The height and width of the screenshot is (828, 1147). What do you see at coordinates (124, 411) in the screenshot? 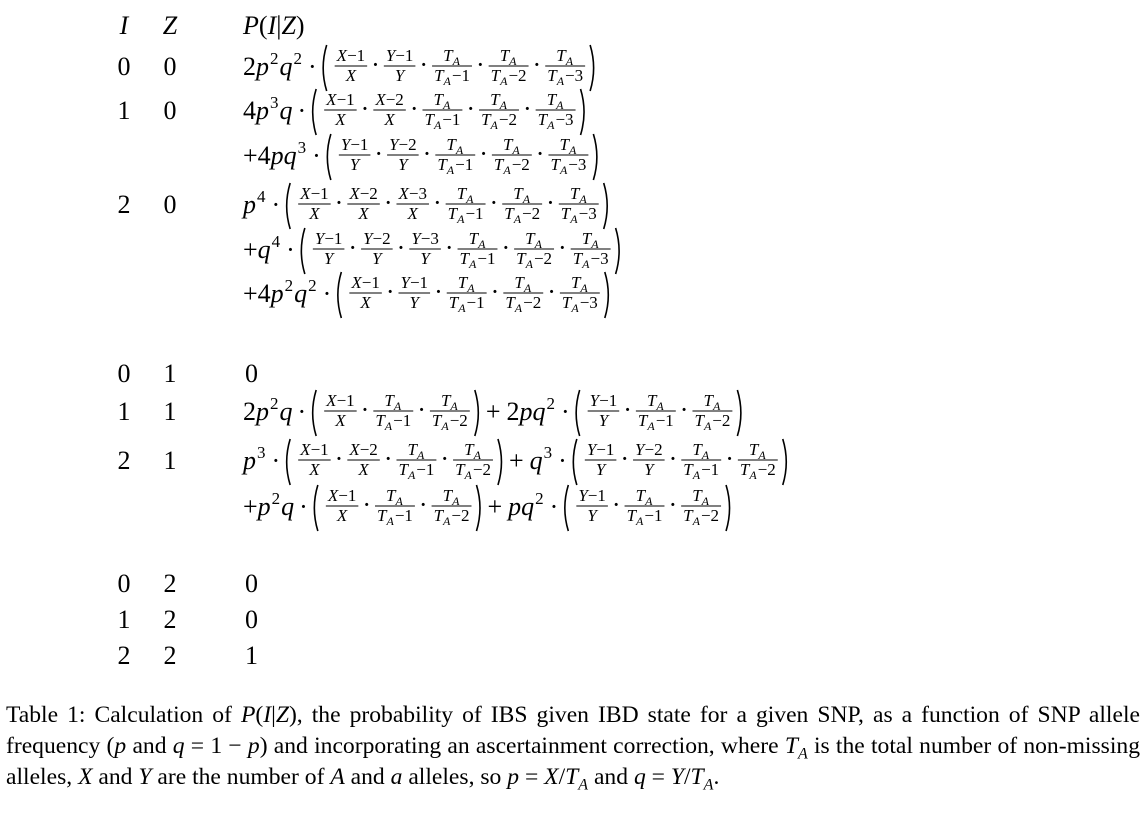
I see `cell-i: 1` at bounding box center [124, 411].